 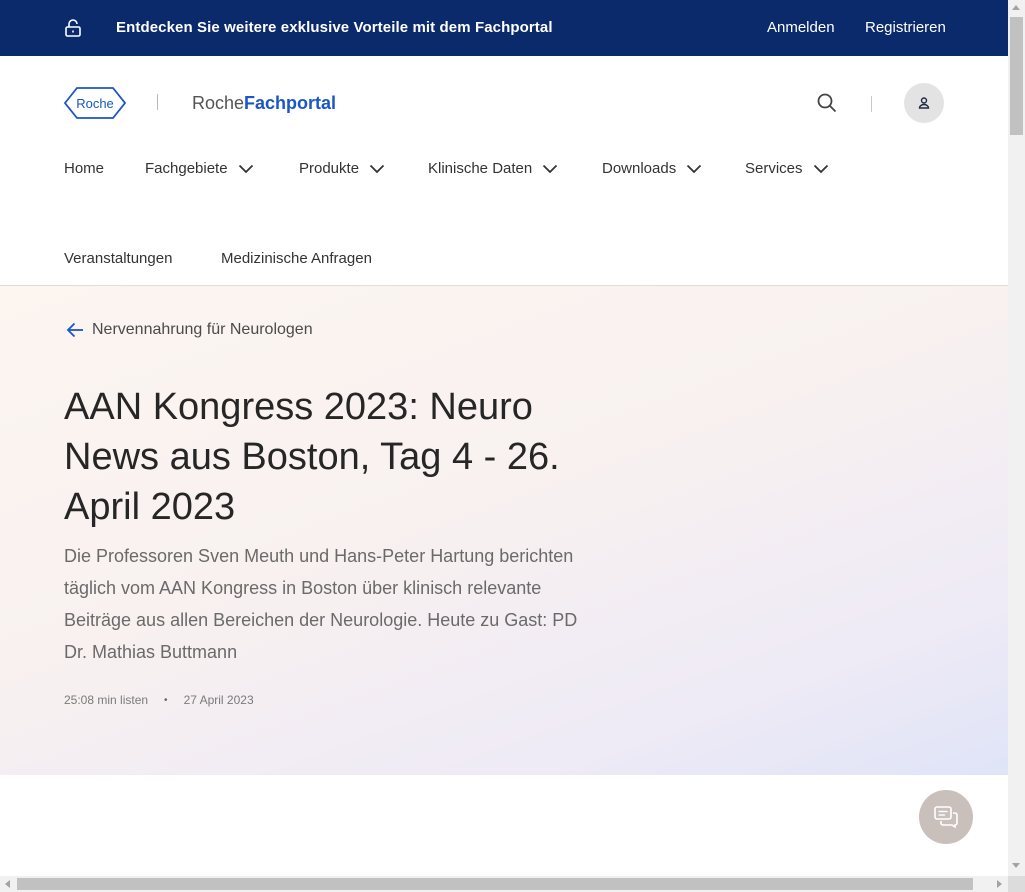 What do you see at coordinates (157, 102) in the screenshot?
I see `logo-divider` at bounding box center [157, 102].